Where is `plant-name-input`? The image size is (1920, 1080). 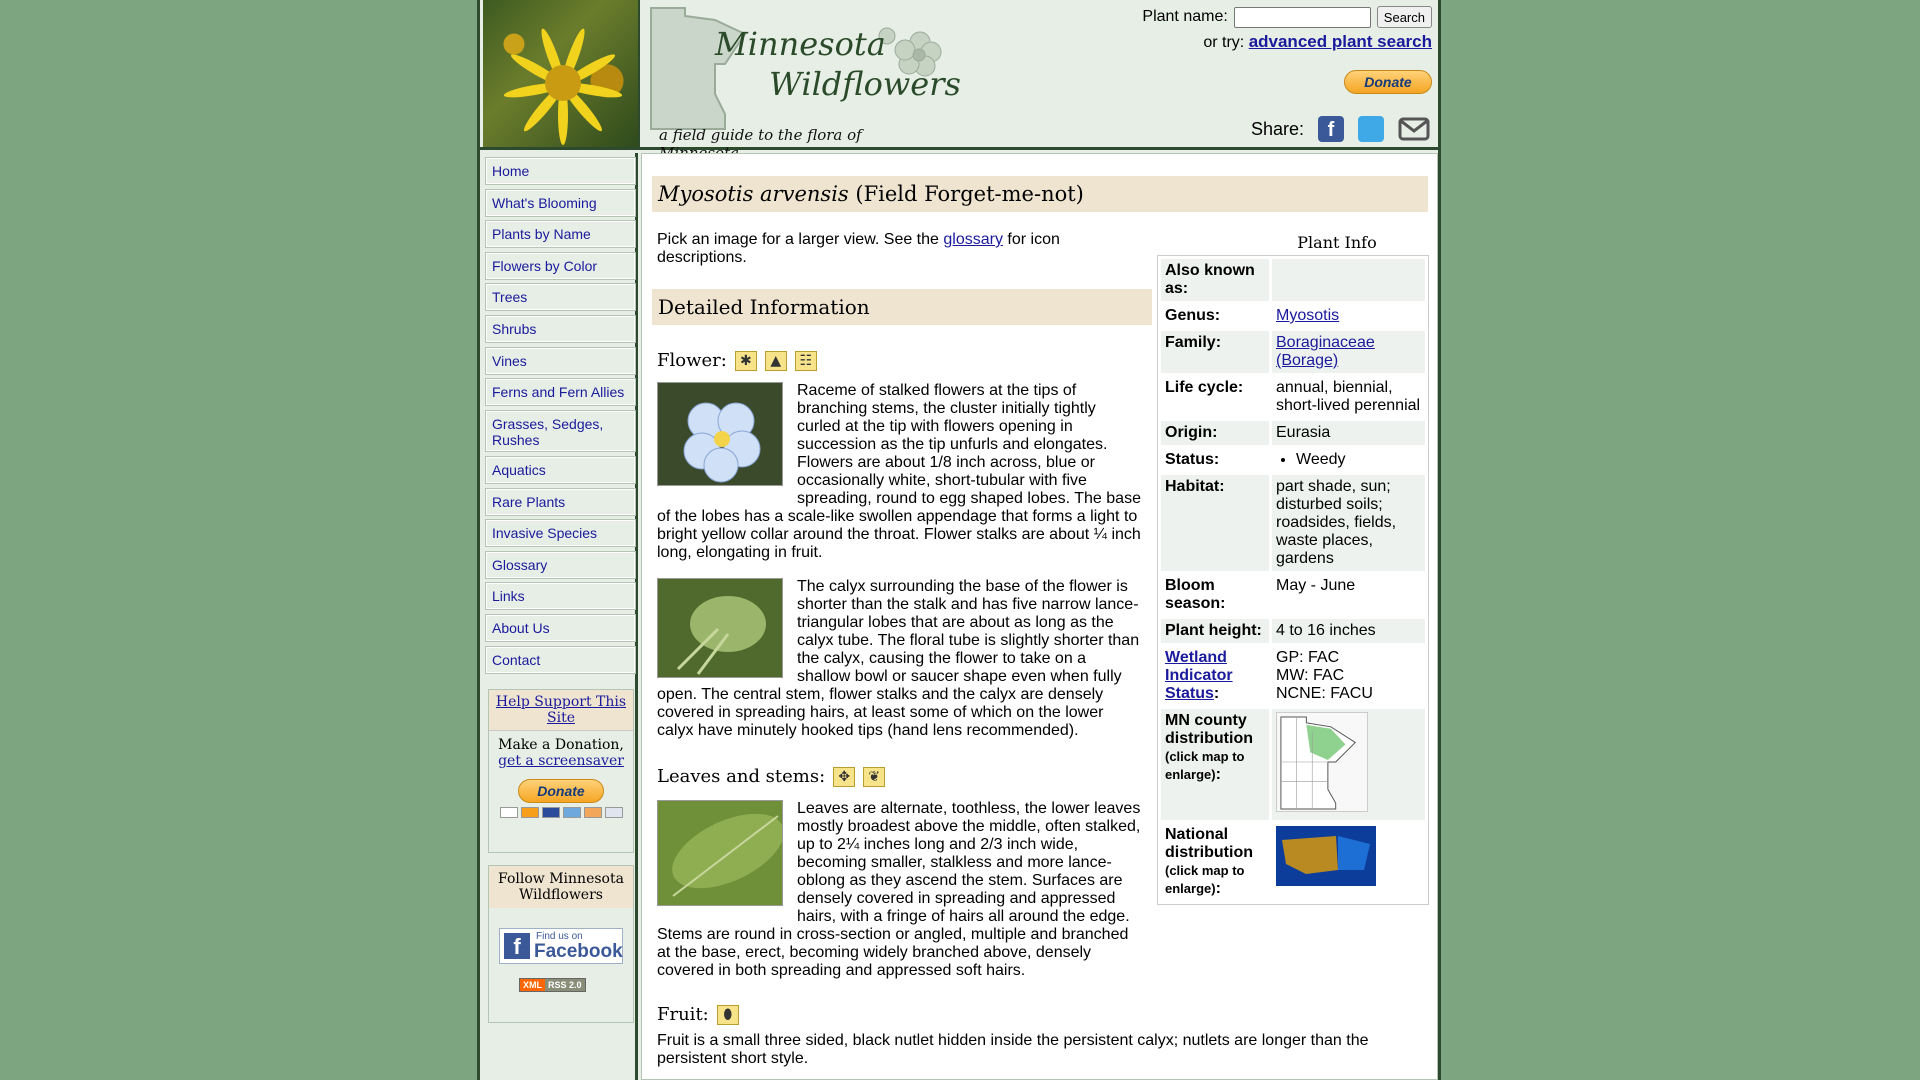 plant-name-input is located at coordinates (1302, 17).